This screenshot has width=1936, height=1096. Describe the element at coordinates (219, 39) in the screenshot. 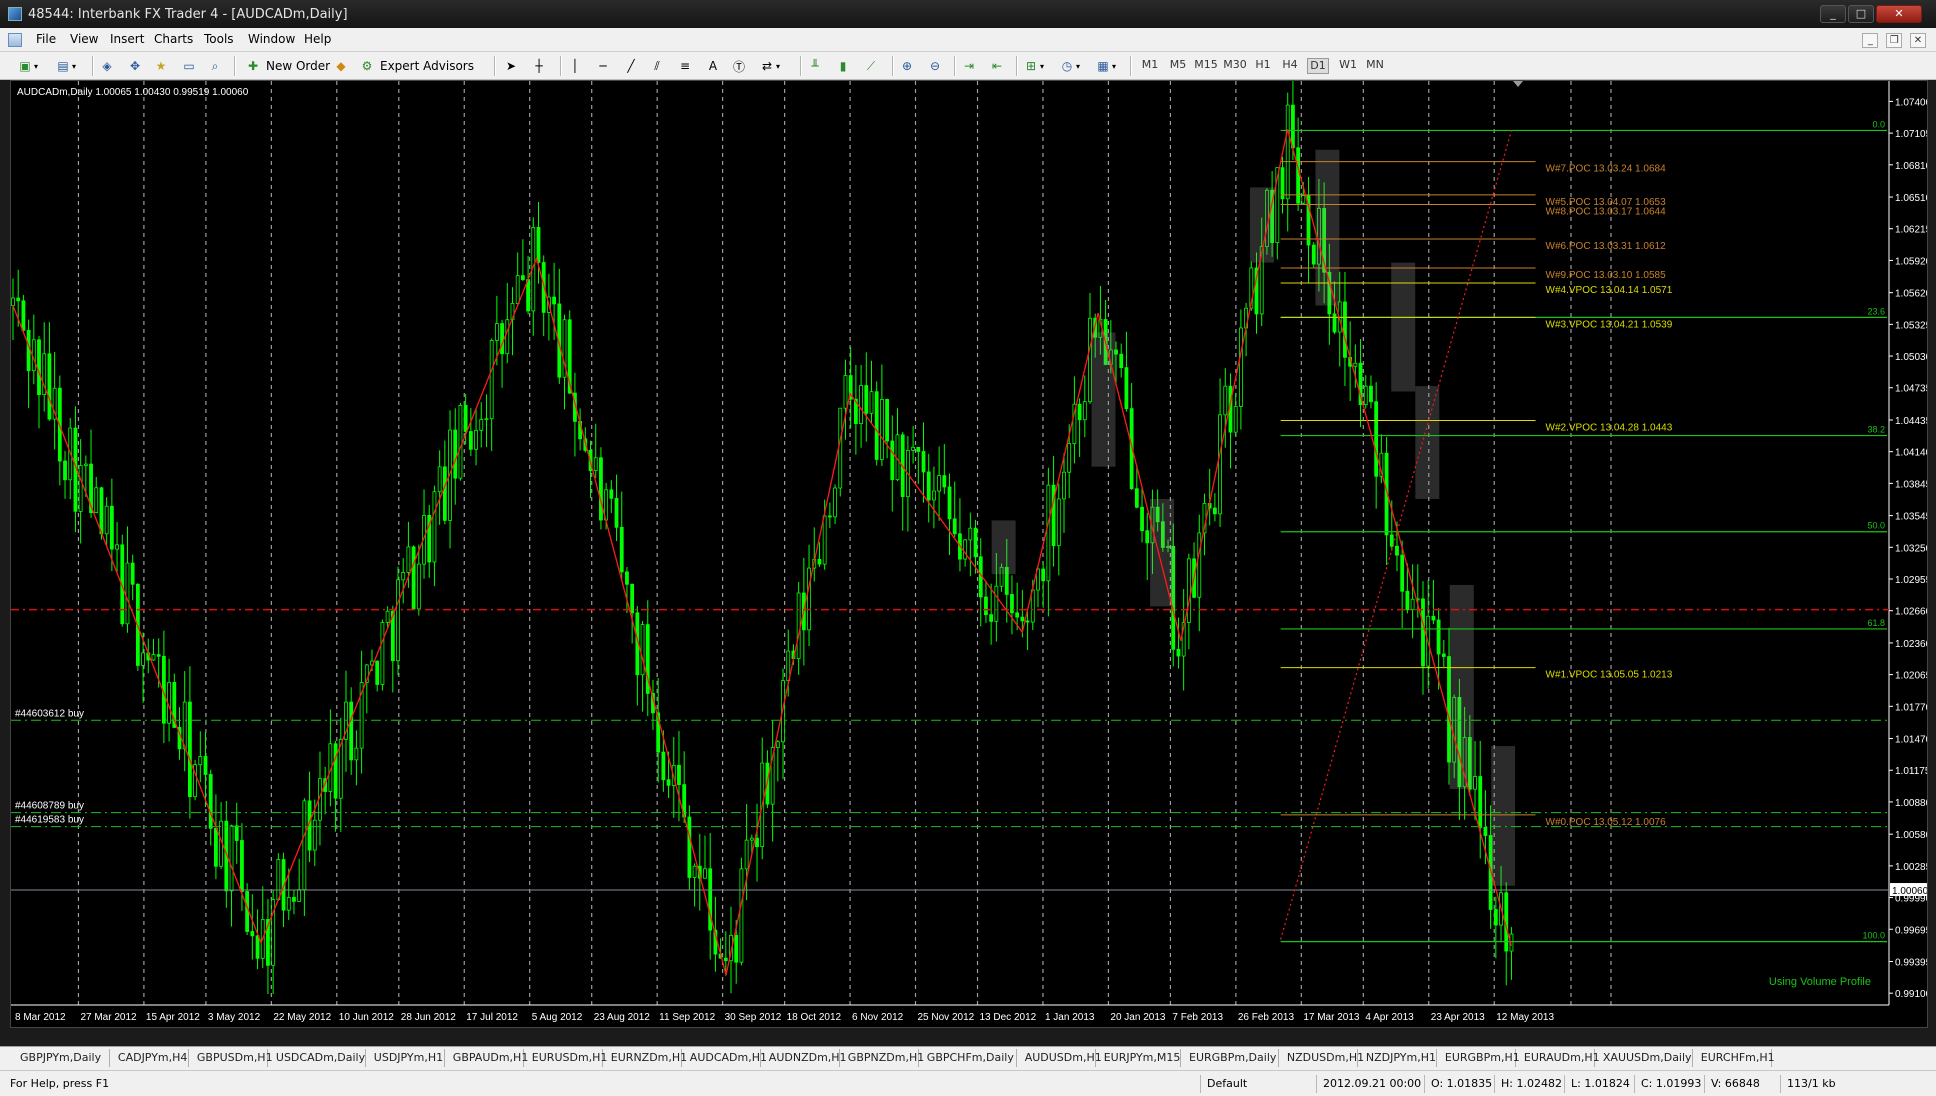

I see `menu-tools: Tools` at that location.